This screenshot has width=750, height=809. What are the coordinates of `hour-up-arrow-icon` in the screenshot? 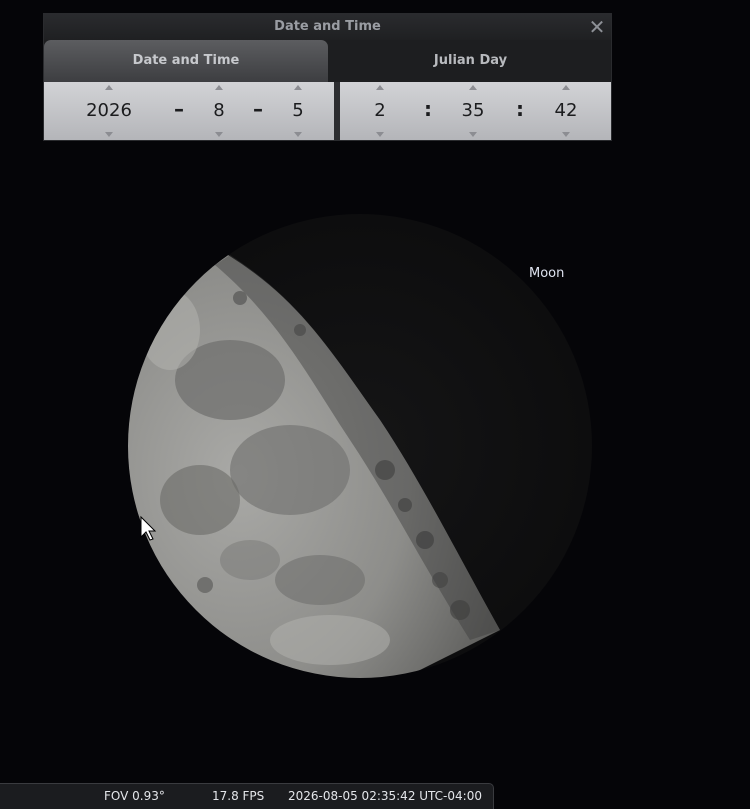 It's located at (380, 87).